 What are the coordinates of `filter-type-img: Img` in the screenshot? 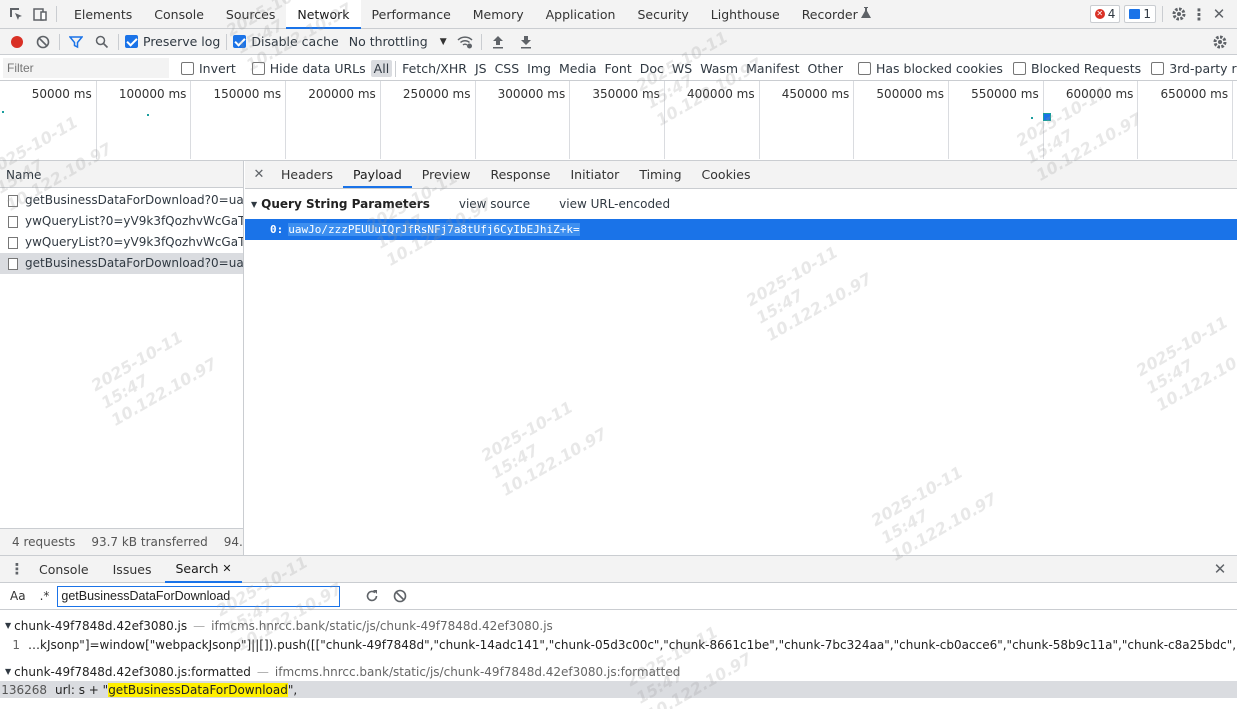 It's located at (539, 68).